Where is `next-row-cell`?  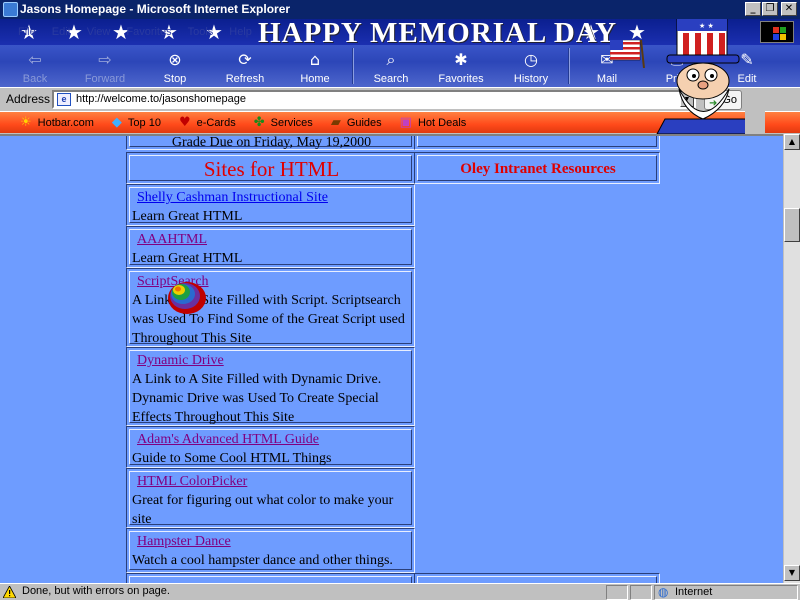
next-row-cell is located at coordinates (270, 578).